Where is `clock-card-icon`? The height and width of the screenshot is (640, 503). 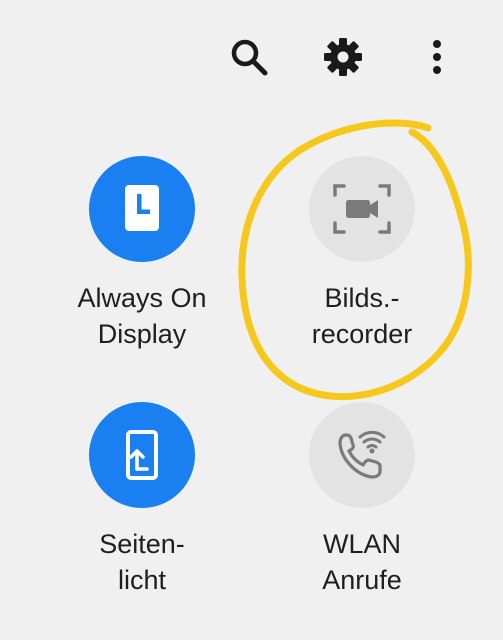
clock-card-icon is located at coordinates (142, 208).